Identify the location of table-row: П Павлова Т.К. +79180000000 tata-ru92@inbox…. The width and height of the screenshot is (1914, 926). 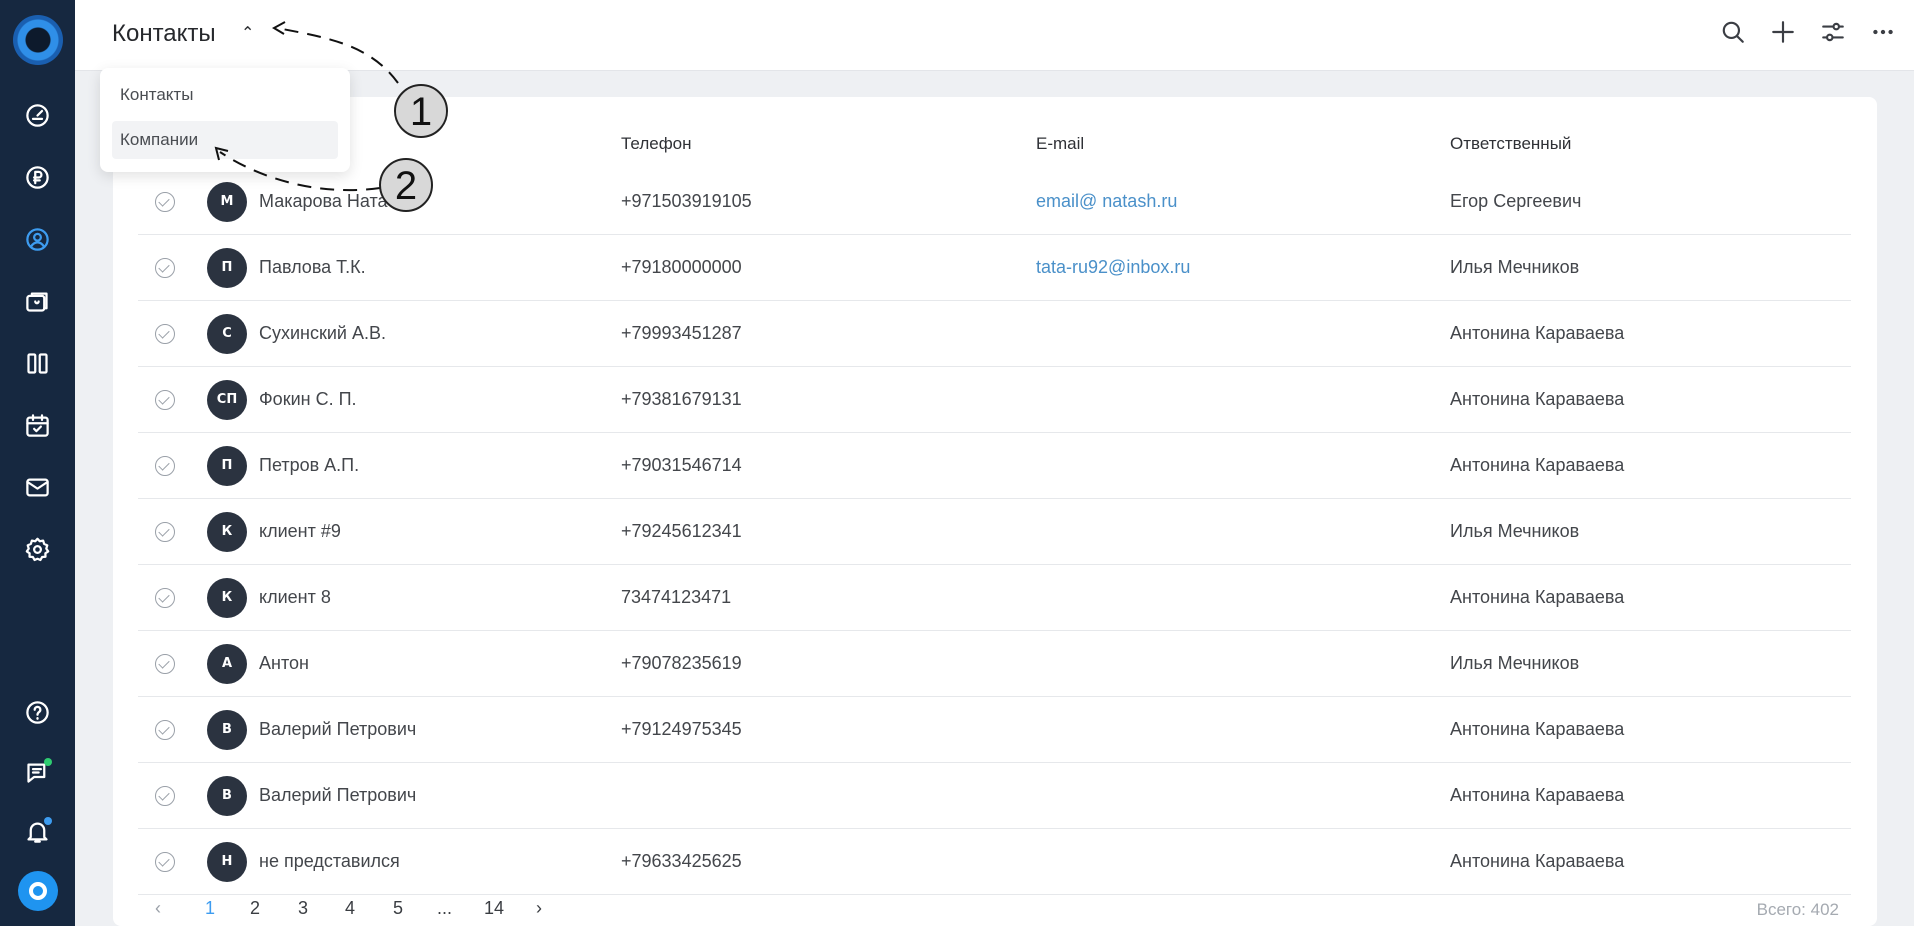
(994, 268).